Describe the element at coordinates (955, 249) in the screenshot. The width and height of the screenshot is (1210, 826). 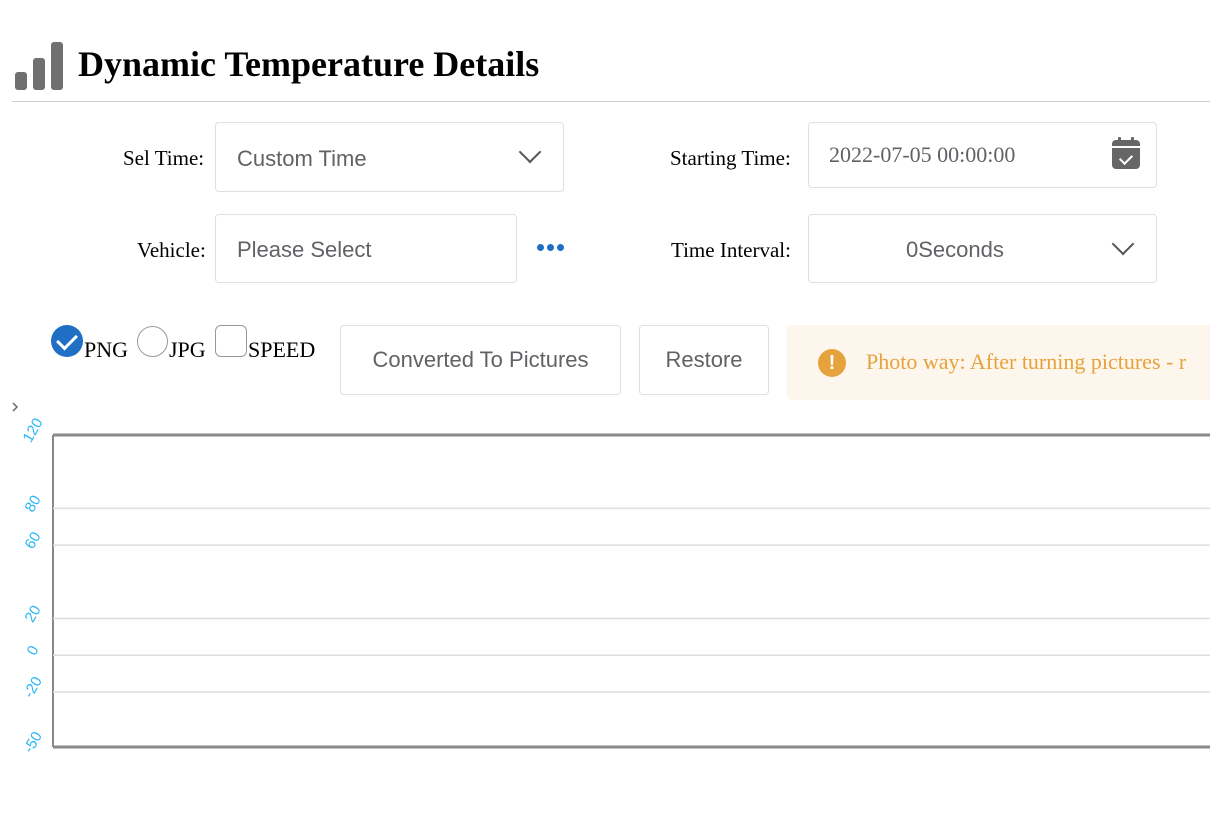
I see `time-interval-value: 0Seconds` at that location.